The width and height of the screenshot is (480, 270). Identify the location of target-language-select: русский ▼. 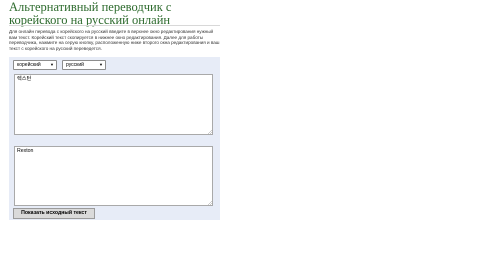
(84, 65).